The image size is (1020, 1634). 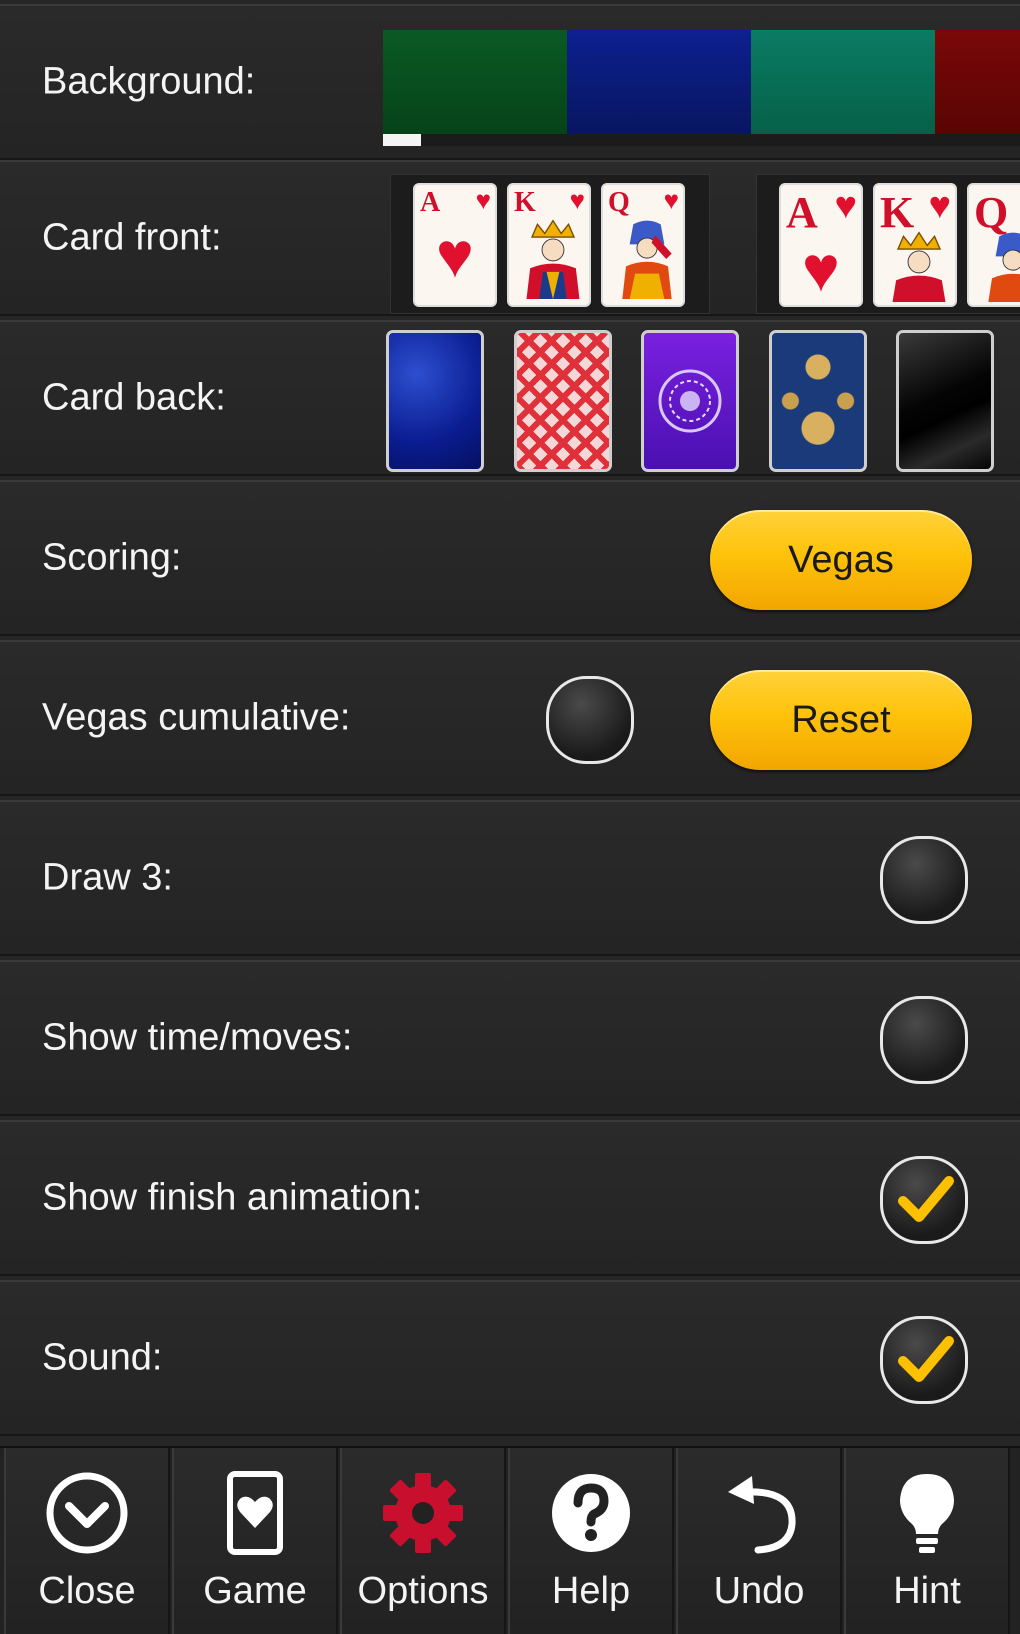 What do you see at coordinates (197, 1037) in the screenshot?
I see `show-time-label: Show time/moves:` at bounding box center [197, 1037].